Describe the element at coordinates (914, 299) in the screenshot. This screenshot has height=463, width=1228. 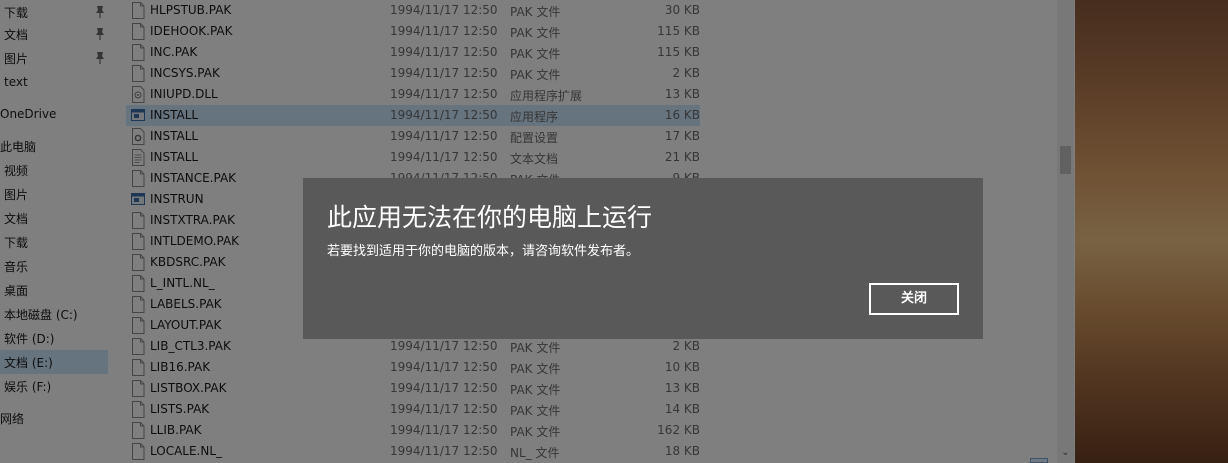
I see `close-button: 关闭` at that location.